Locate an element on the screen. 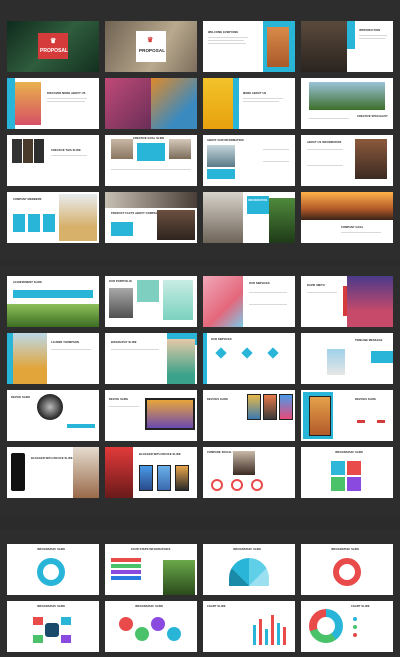 Image resolution: width=400 pixels, height=657 pixels. slide-infographic-4: INFOGRAPHIC SLIDE is located at coordinates (53, 626).